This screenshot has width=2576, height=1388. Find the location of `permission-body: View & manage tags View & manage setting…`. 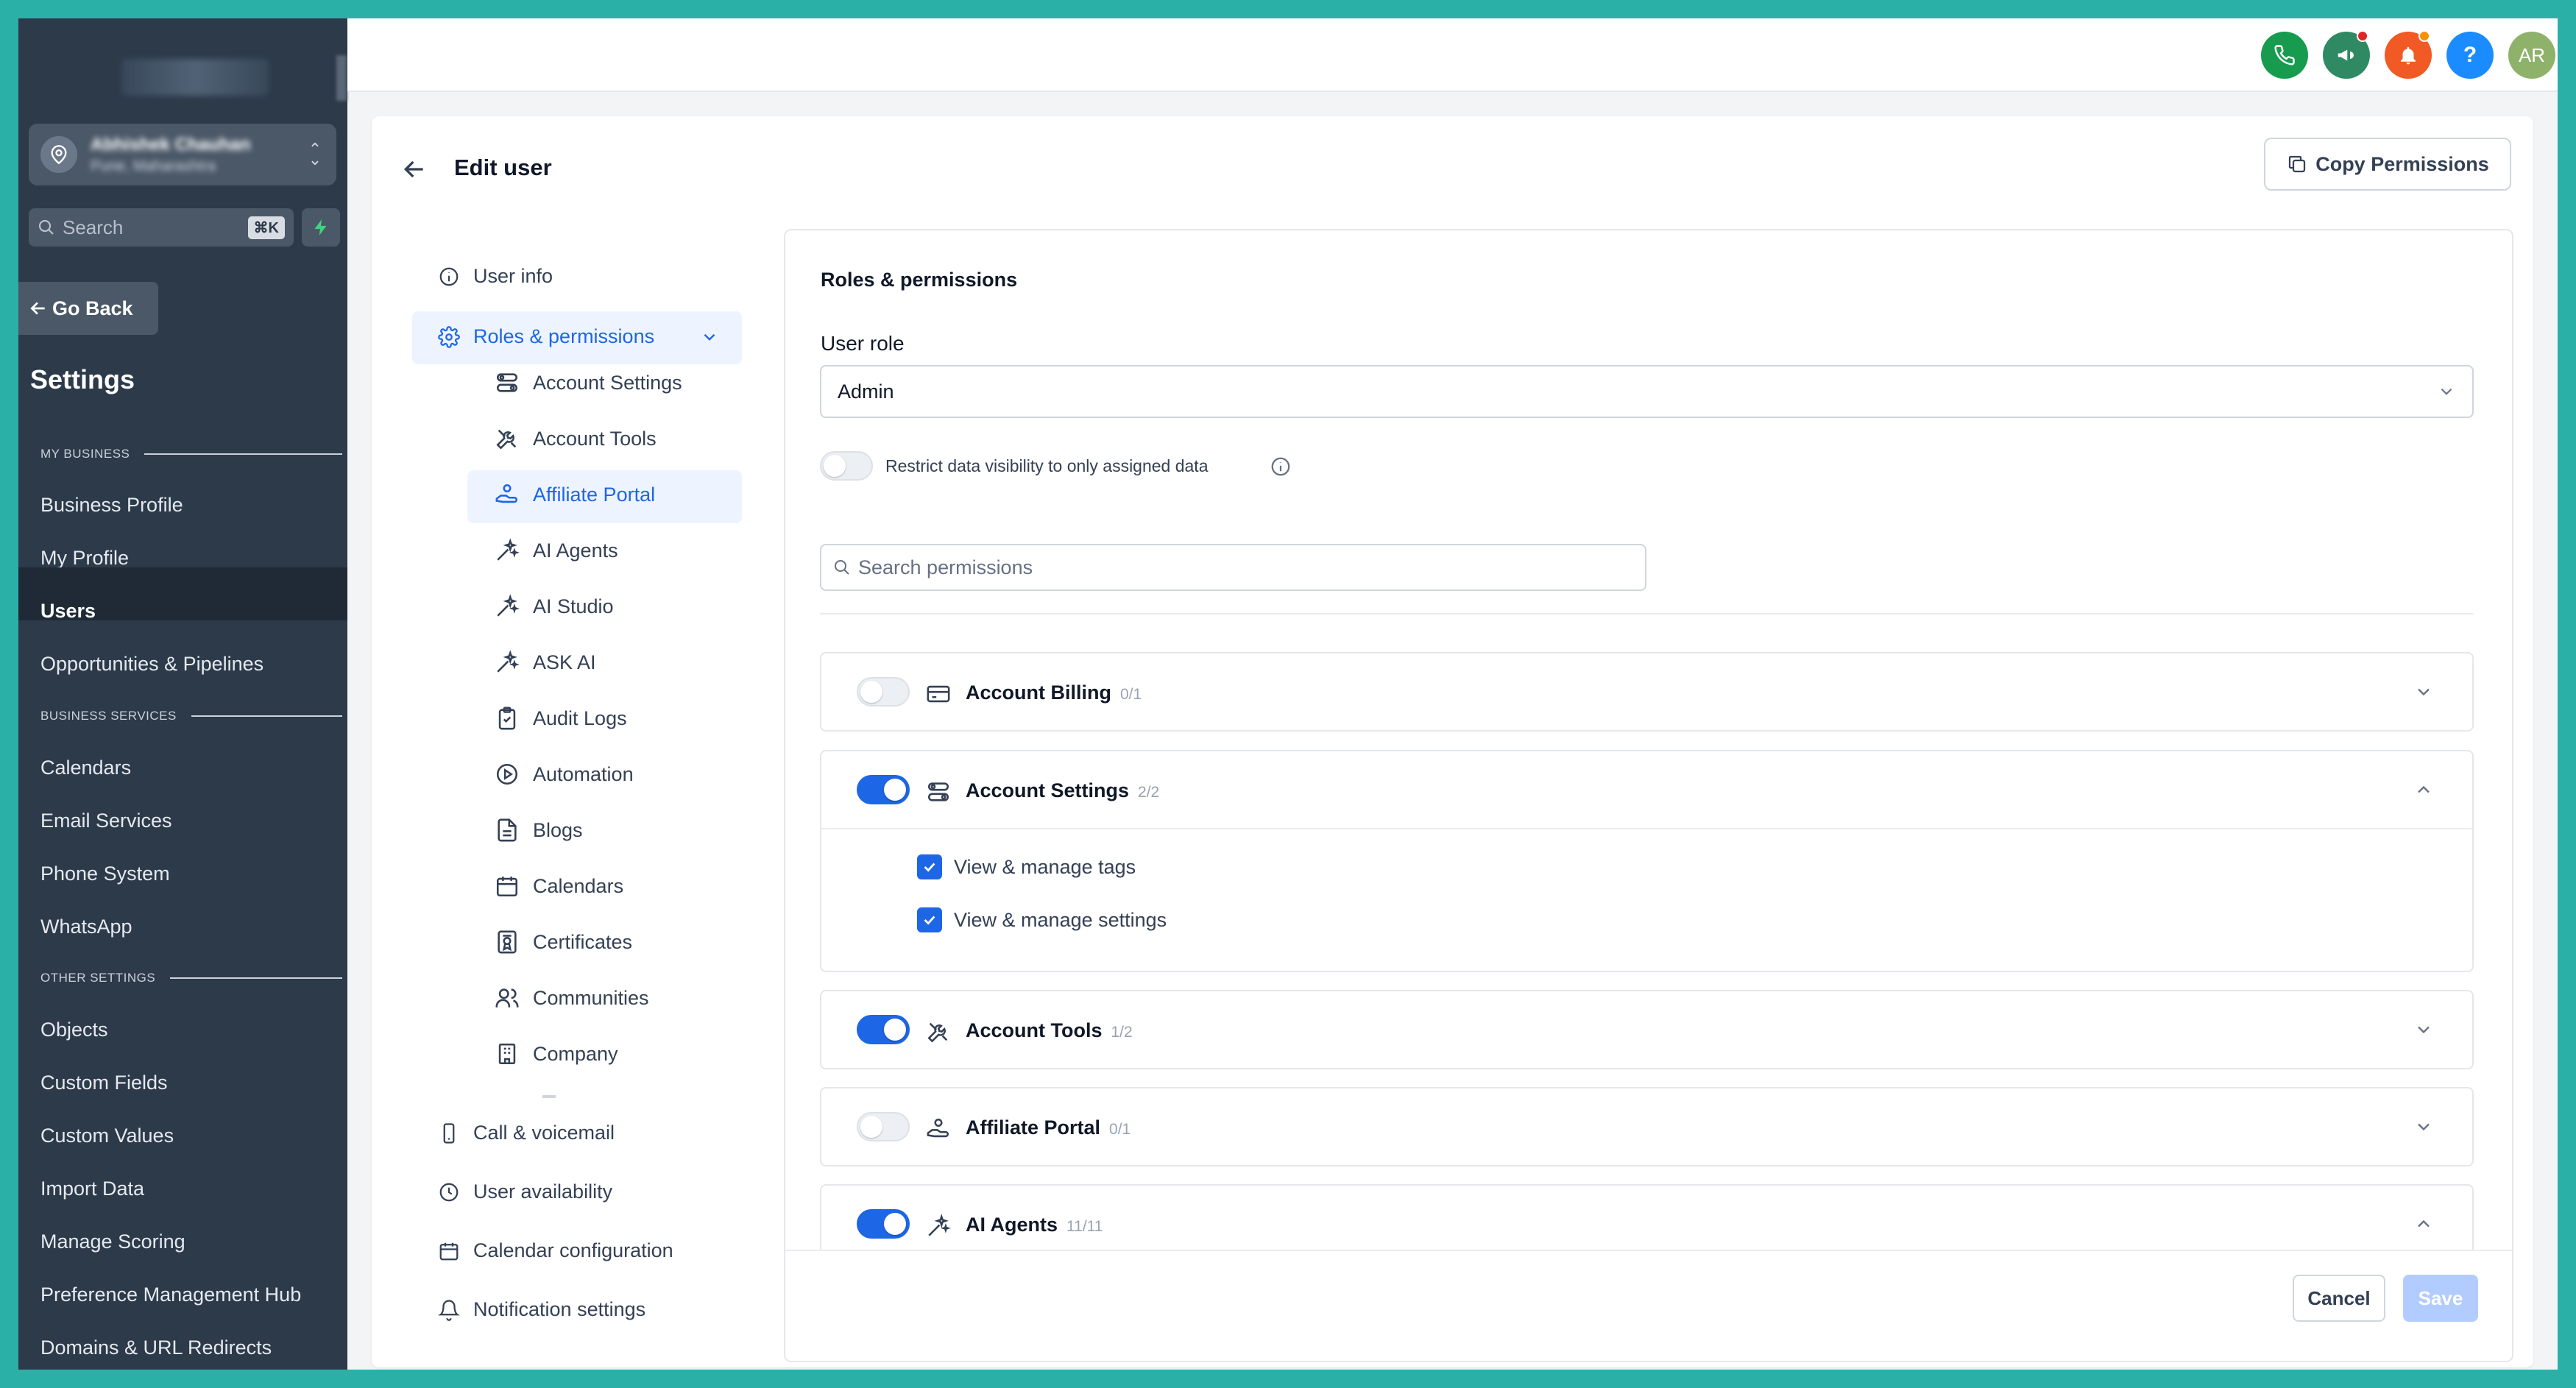

permission-body: View & manage tags View & manage setting… is located at coordinates (1646, 899).